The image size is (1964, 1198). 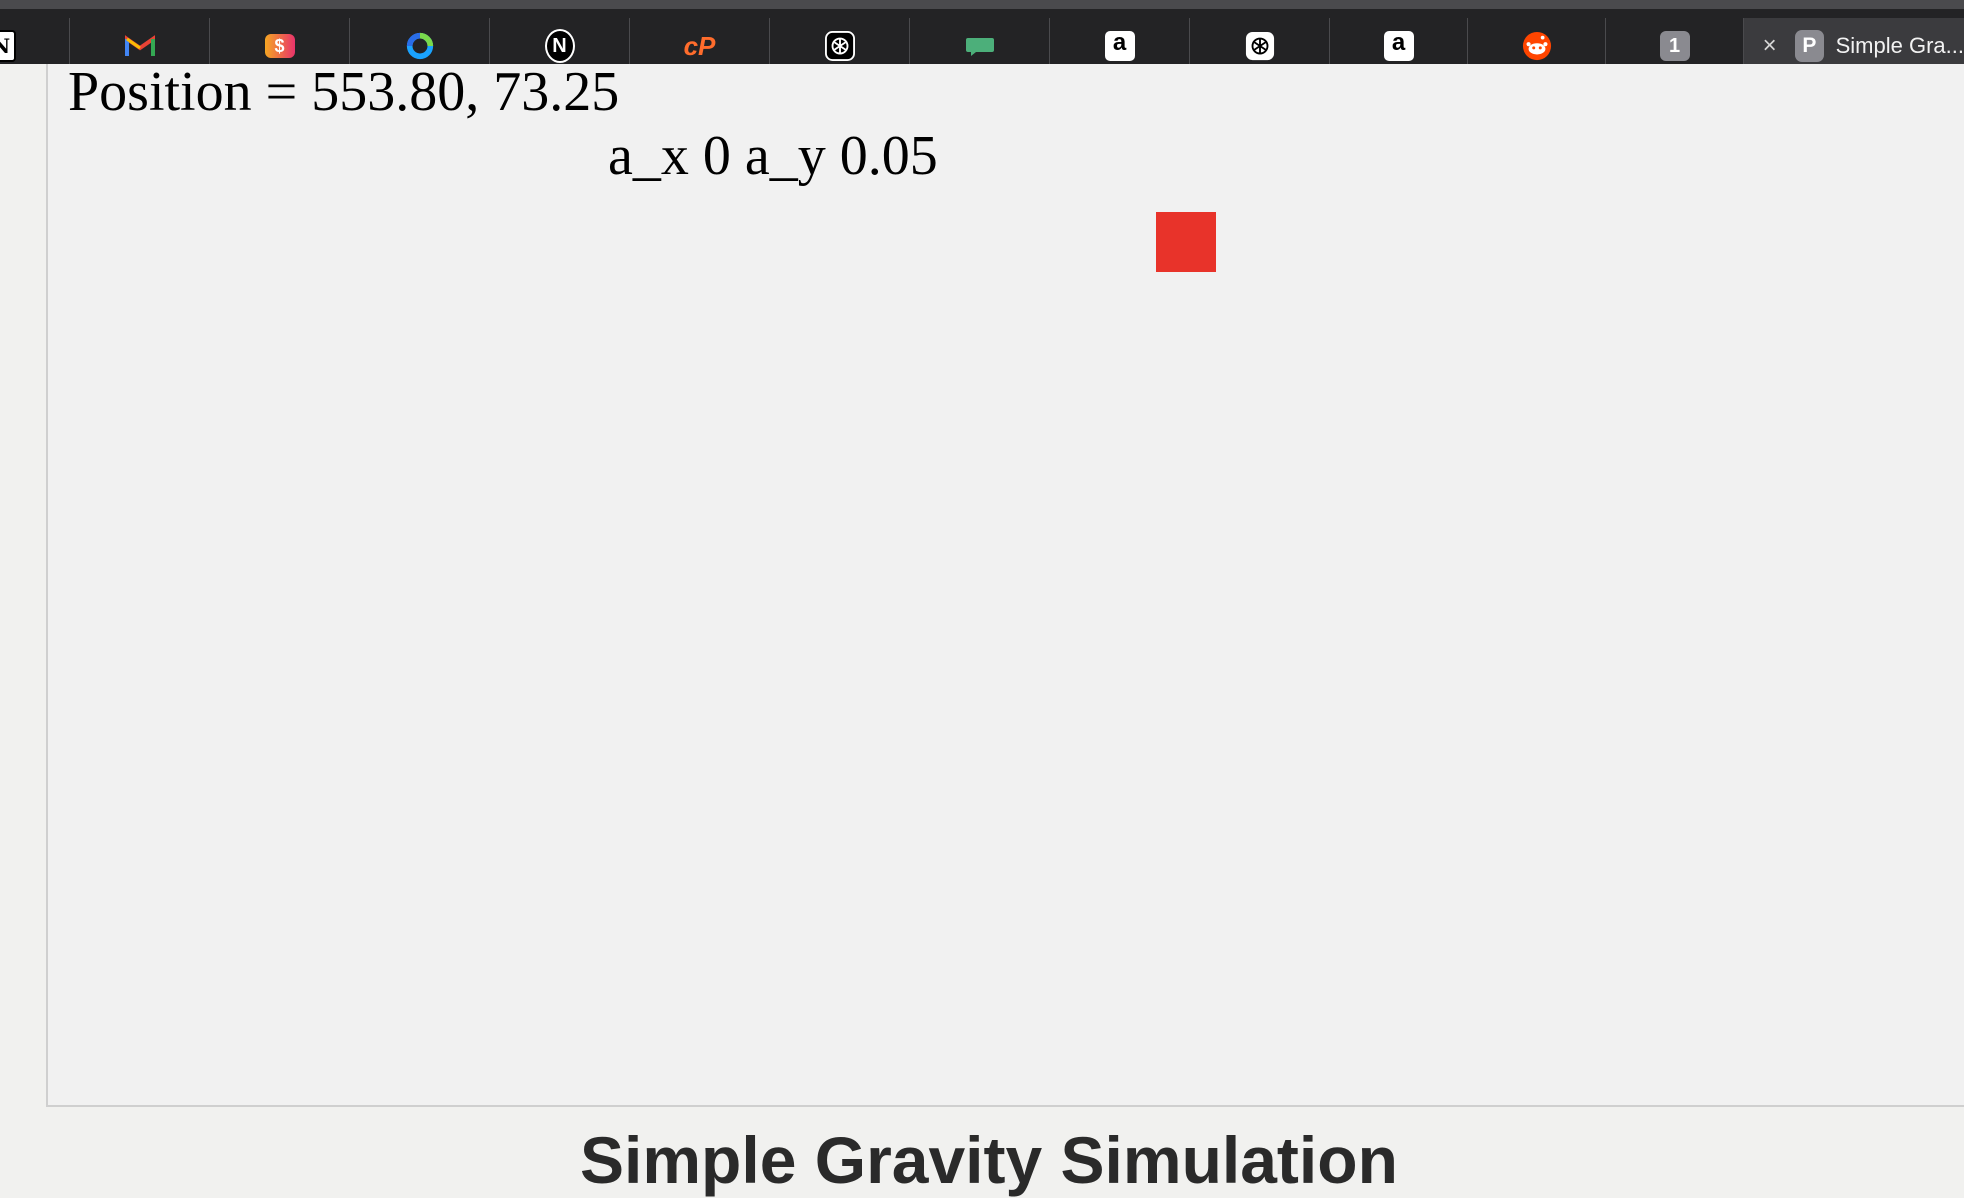 What do you see at coordinates (1186, 242) in the screenshot?
I see `falling-ball` at bounding box center [1186, 242].